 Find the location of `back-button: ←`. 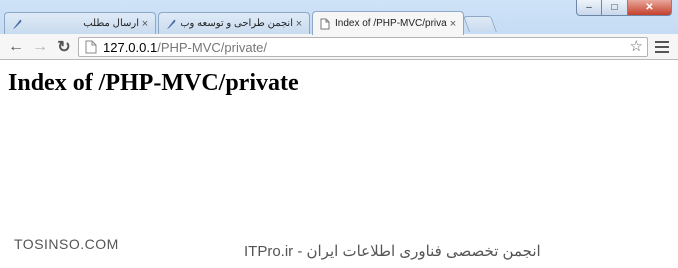

back-button: ← is located at coordinates (16, 47).